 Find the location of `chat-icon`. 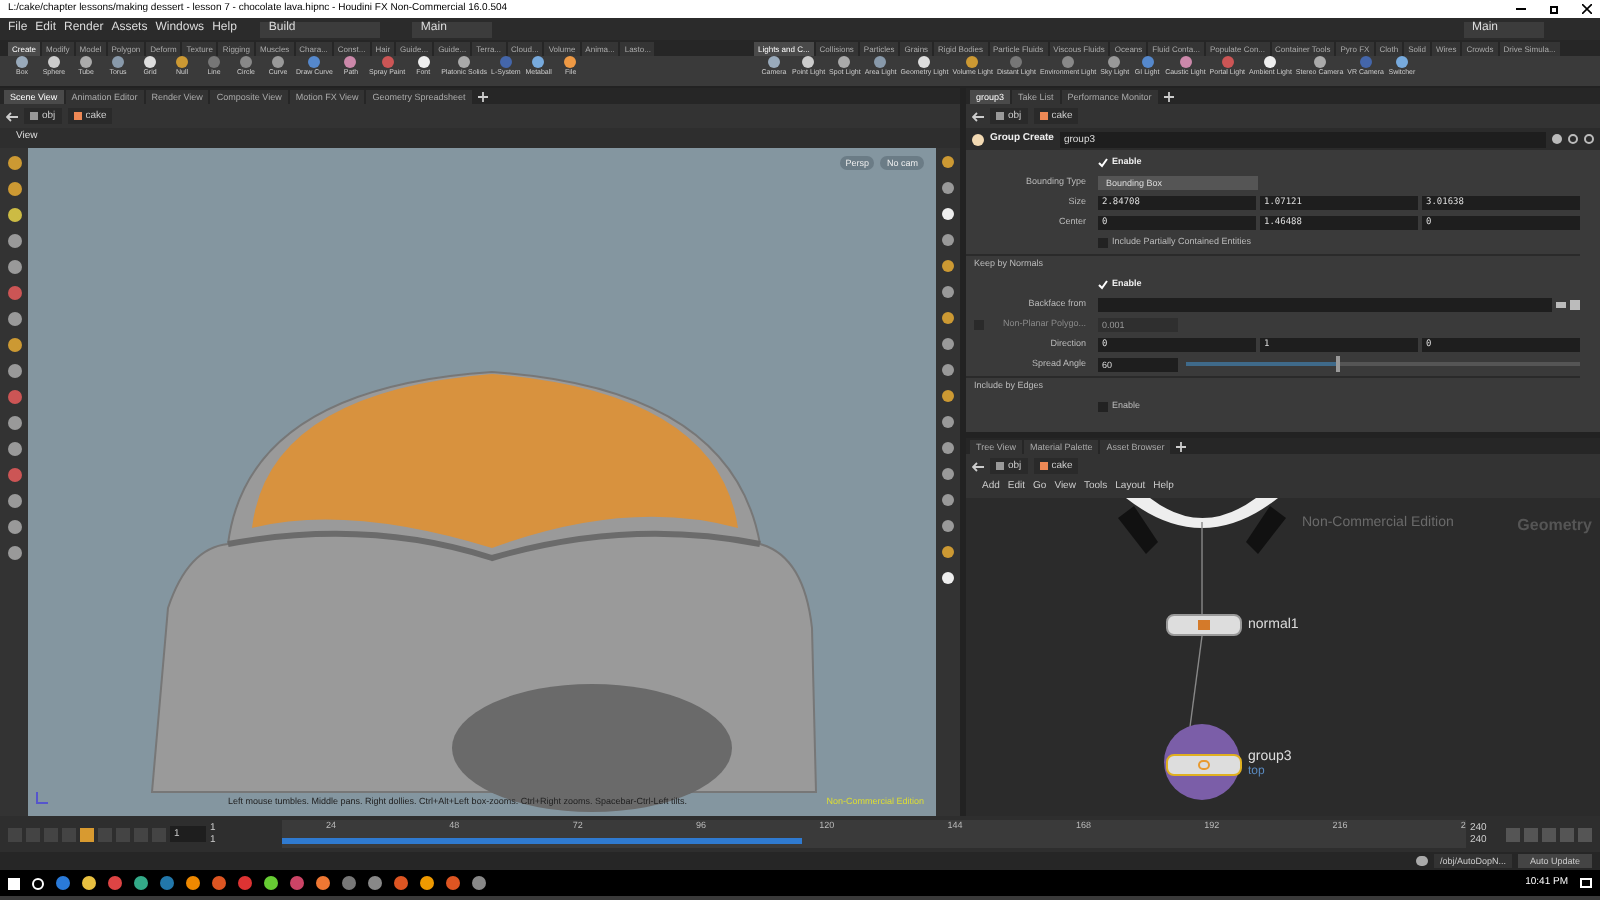

chat-icon is located at coordinates (1421, 861).